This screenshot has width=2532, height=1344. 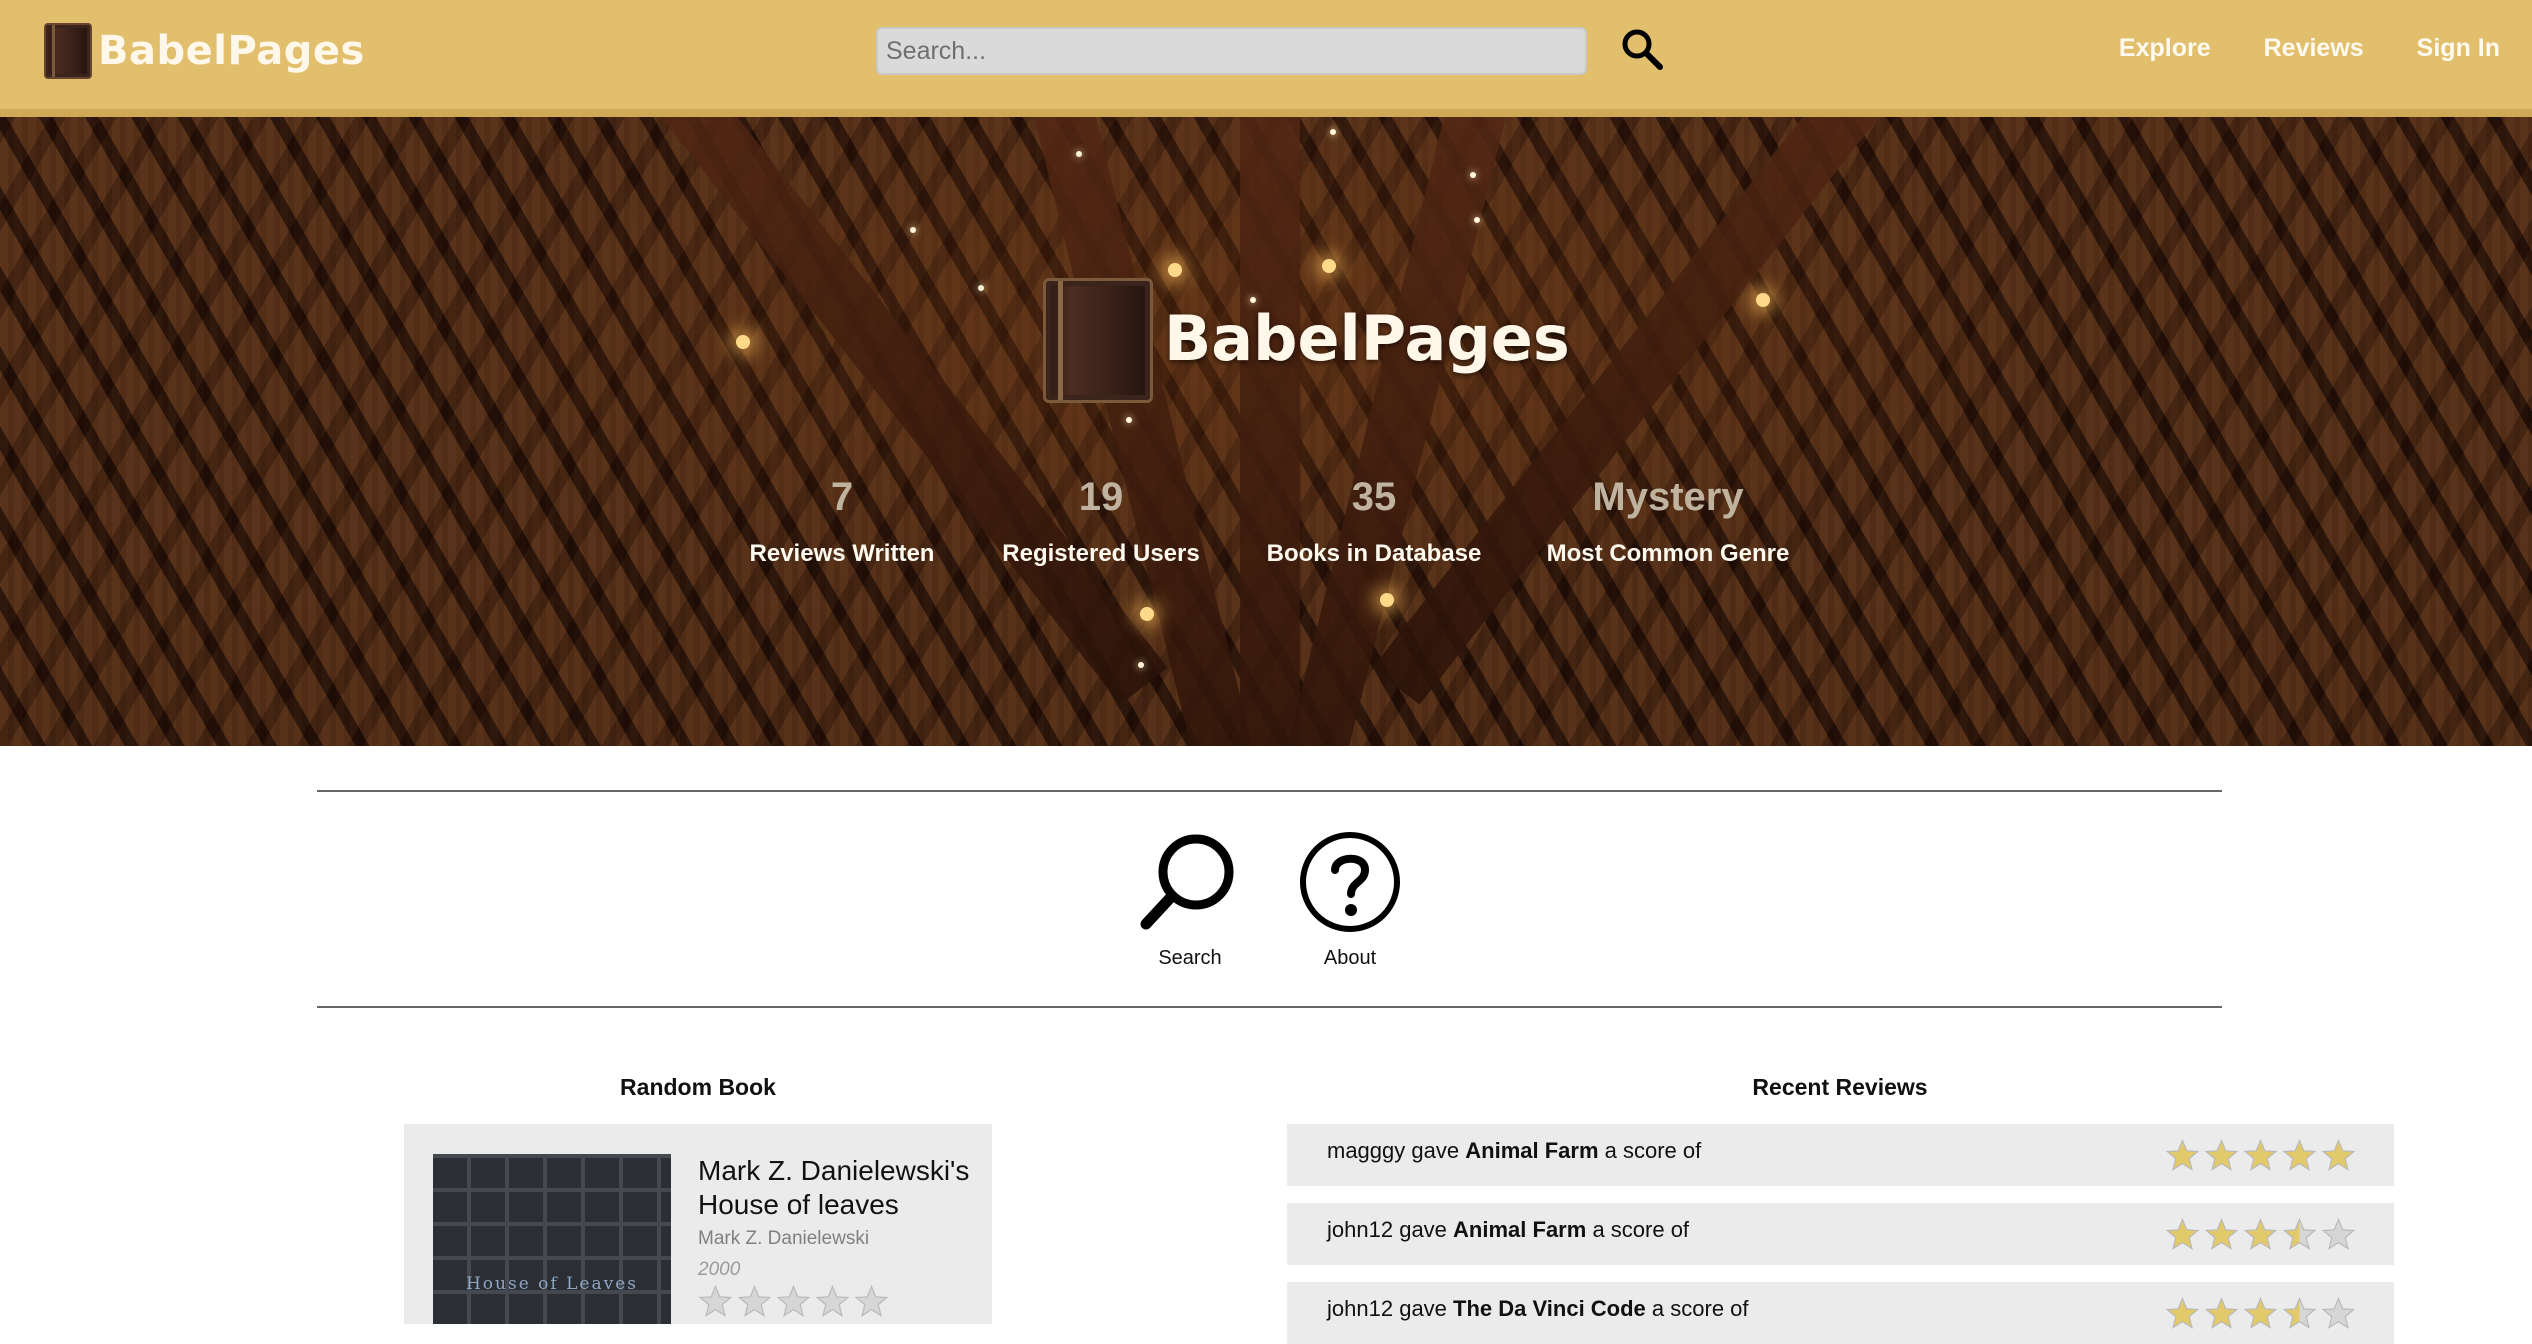 What do you see at coordinates (1350, 958) in the screenshot?
I see `quick-about-label: About` at bounding box center [1350, 958].